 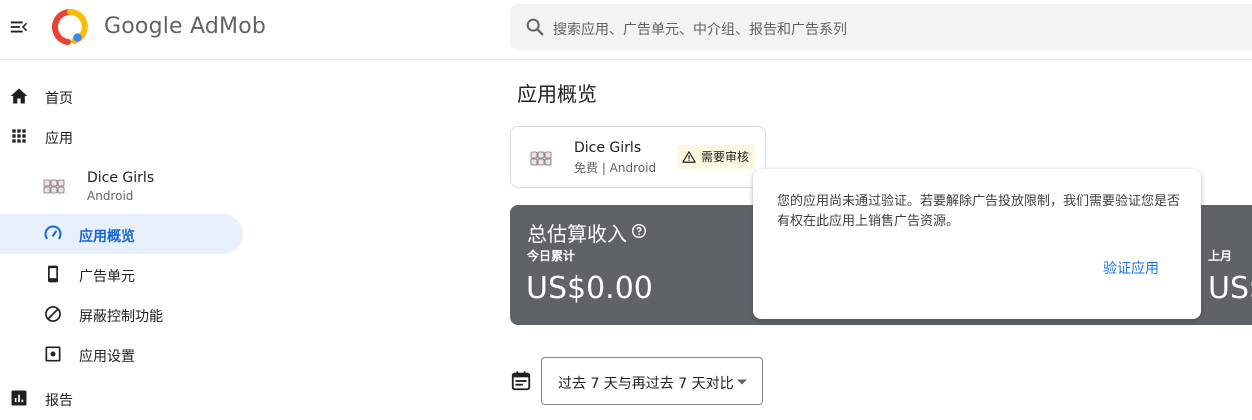 I want to click on review-status-badge: 需要审核, so click(x=716, y=157).